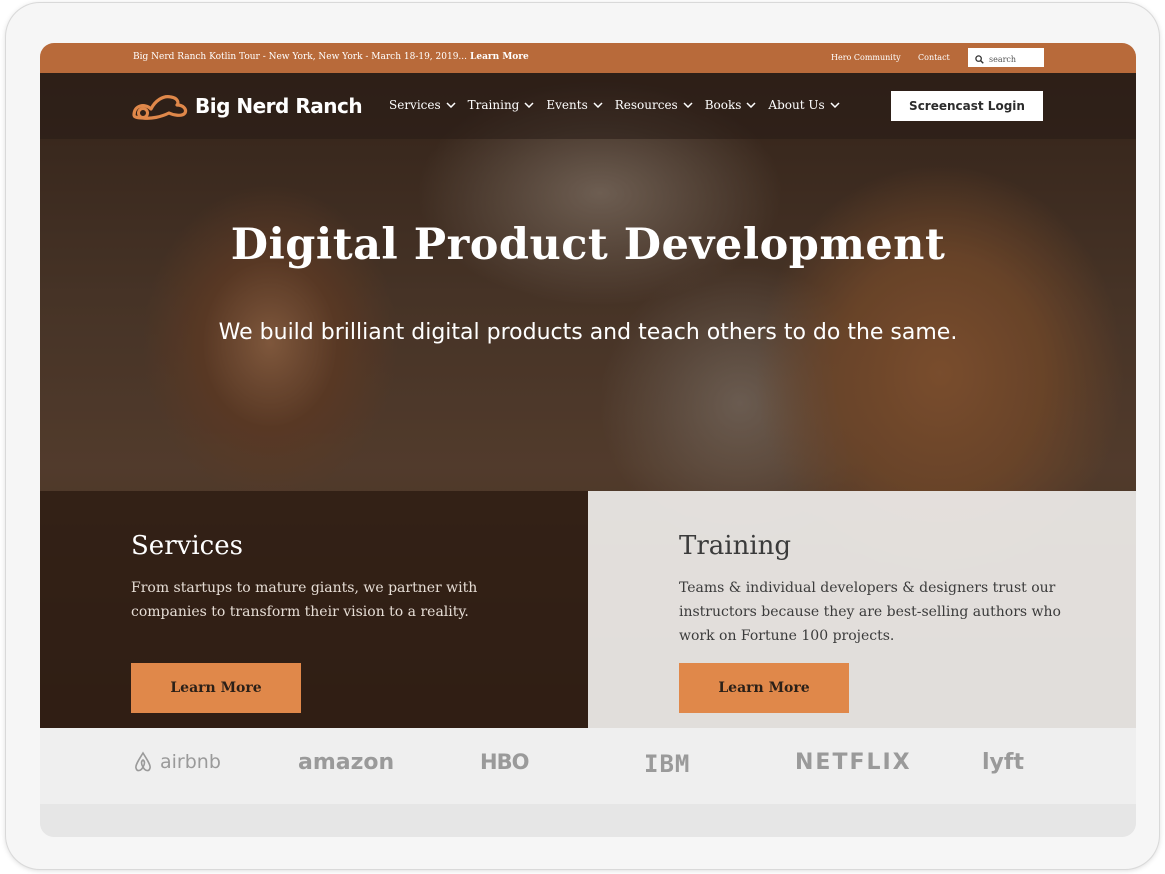 The height and width of the screenshot is (874, 1165). I want to click on lyft-logo: lyft, so click(1003, 762).